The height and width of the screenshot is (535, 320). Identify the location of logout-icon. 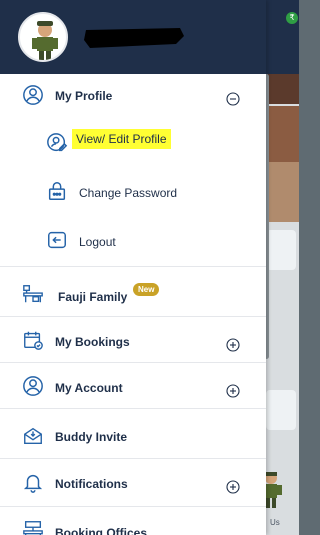
(57, 240).